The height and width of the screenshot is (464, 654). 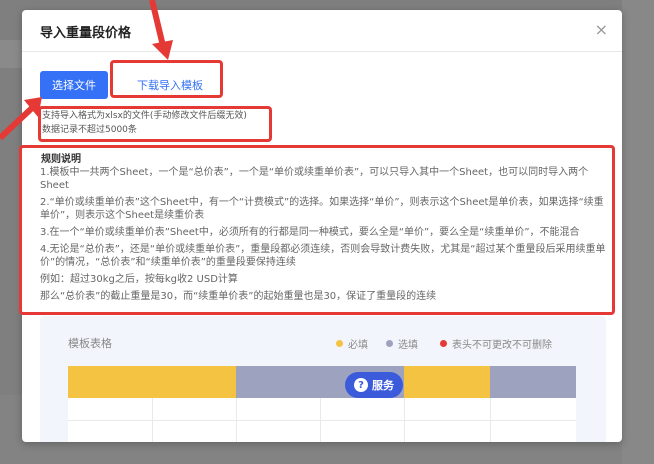 What do you see at coordinates (144, 116) in the screenshot?
I see `hint-format-line: 支持导入格式为xlsx的文件(手动修改文件后缀无效)` at bounding box center [144, 116].